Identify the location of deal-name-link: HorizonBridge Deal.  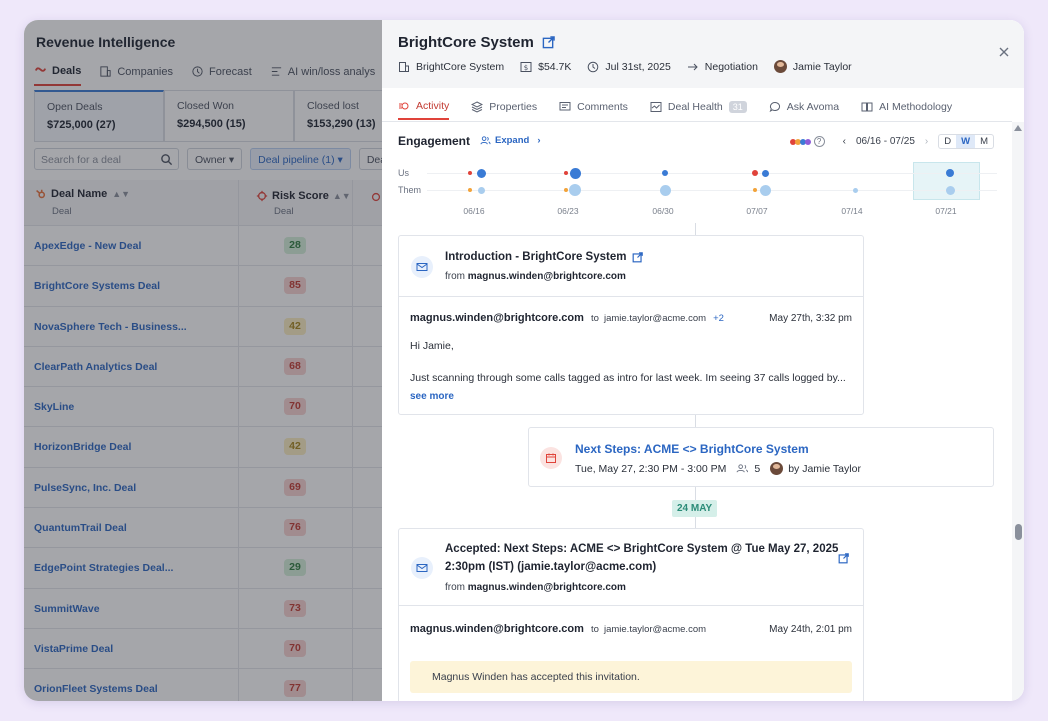
(82, 447).